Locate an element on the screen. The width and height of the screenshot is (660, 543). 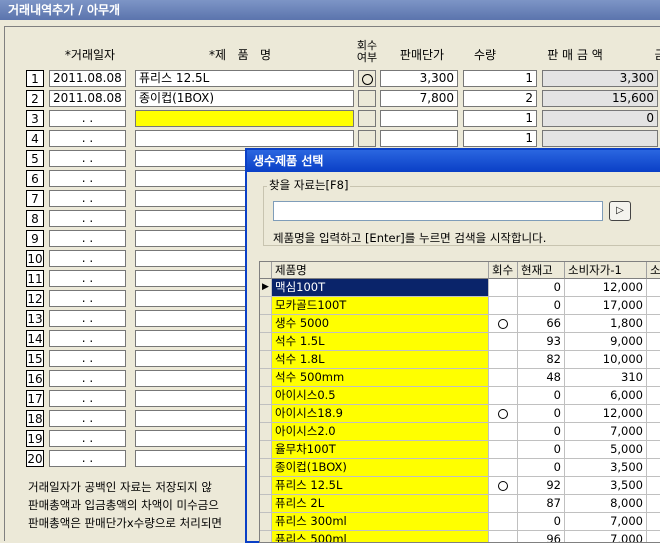
grid-cell-name: 퓨리스 2L is located at coordinates (380, 504).